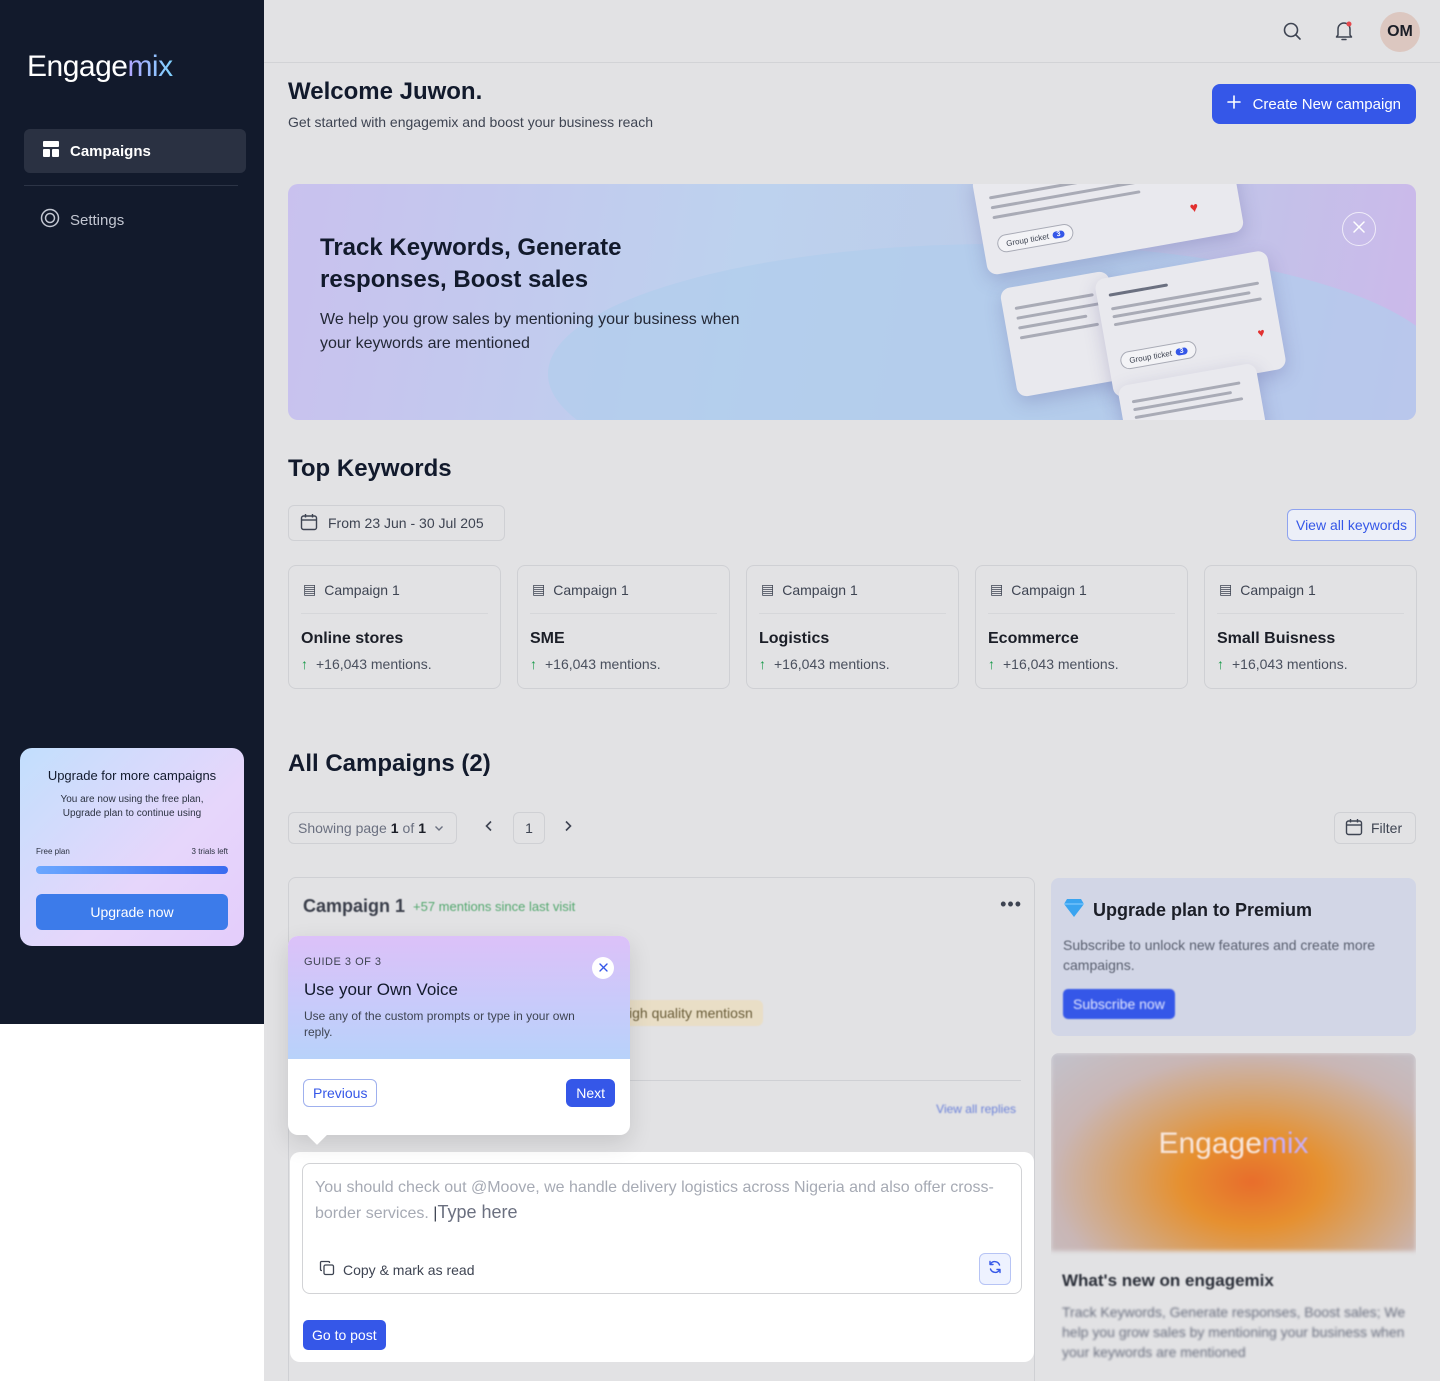 The image size is (1440, 1381). I want to click on avatar: OM, so click(1400, 32).